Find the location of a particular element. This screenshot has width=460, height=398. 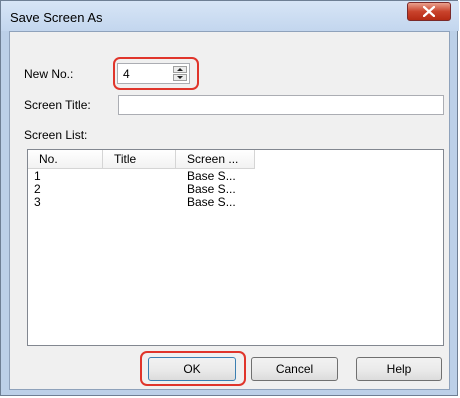

cancel-button: Cancel is located at coordinates (294, 369).